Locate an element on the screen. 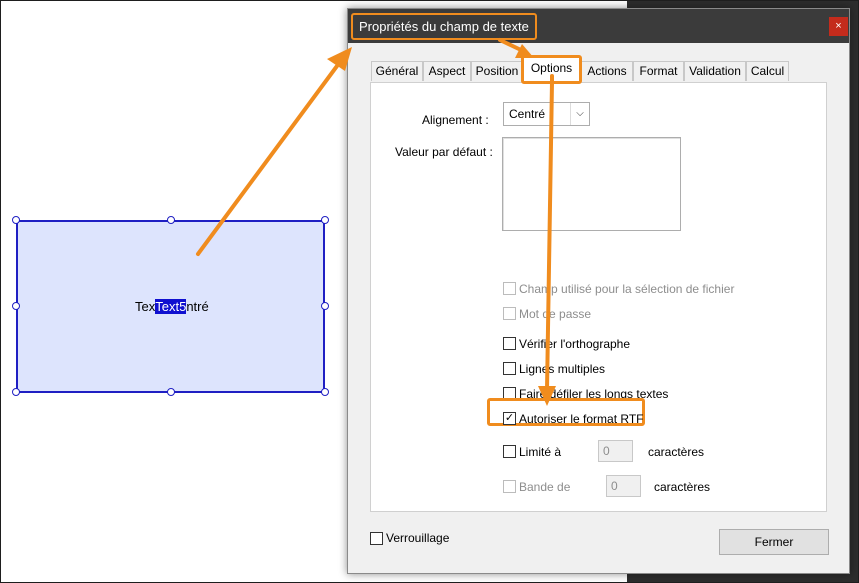 This screenshot has height=583, width=859. tab-aspect: Aspect is located at coordinates (447, 71).